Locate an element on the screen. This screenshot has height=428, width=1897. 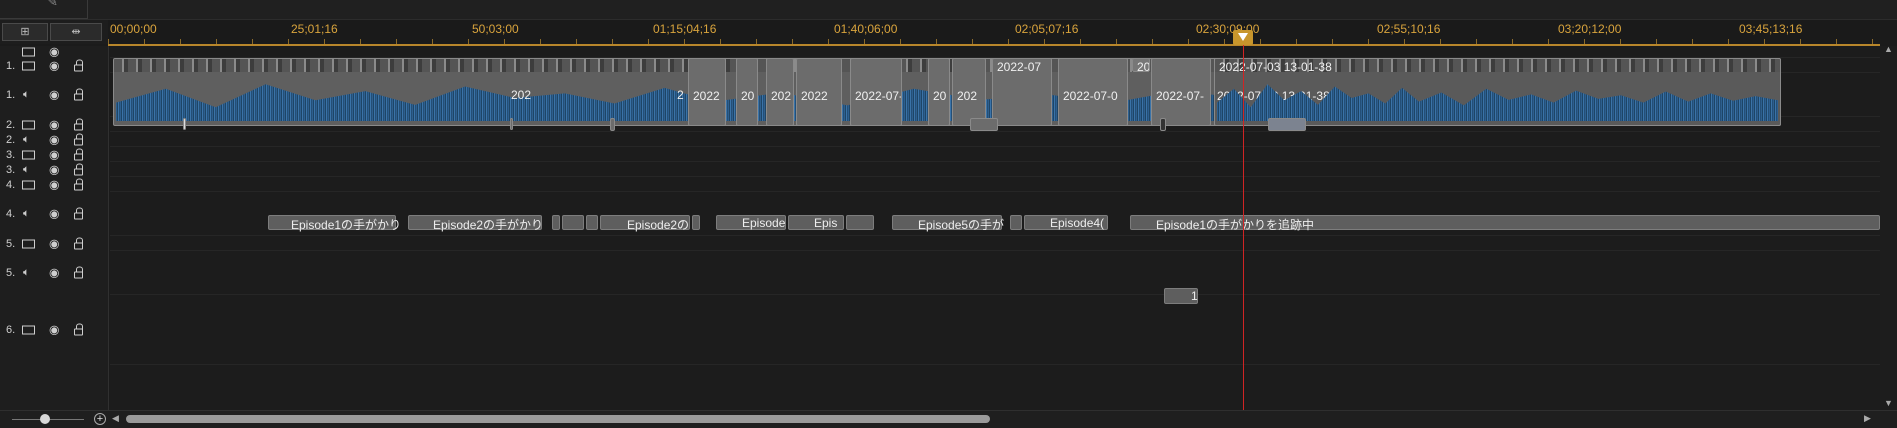
clip-label: 1 is located at coordinates (1194, 296).